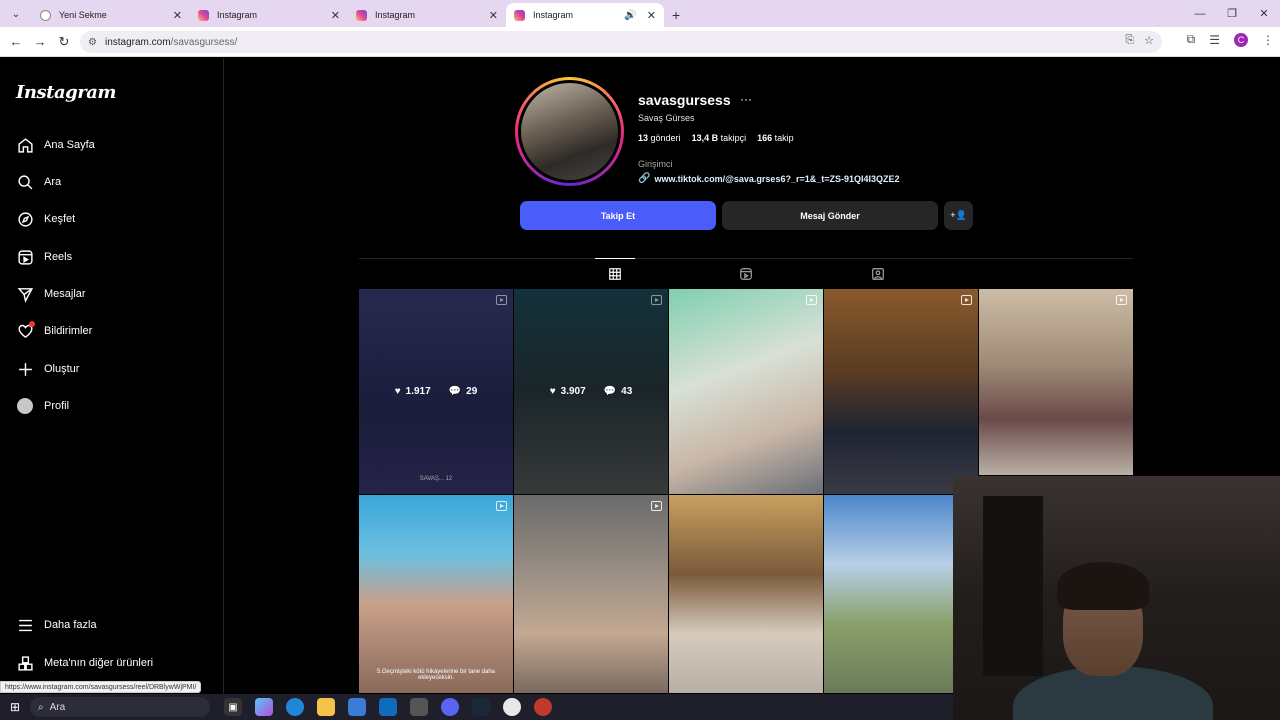 The height and width of the screenshot is (720, 1280). Describe the element at coordinates (233, 707) in the screenshot. I see `task-view-icon: ▣` at that location.